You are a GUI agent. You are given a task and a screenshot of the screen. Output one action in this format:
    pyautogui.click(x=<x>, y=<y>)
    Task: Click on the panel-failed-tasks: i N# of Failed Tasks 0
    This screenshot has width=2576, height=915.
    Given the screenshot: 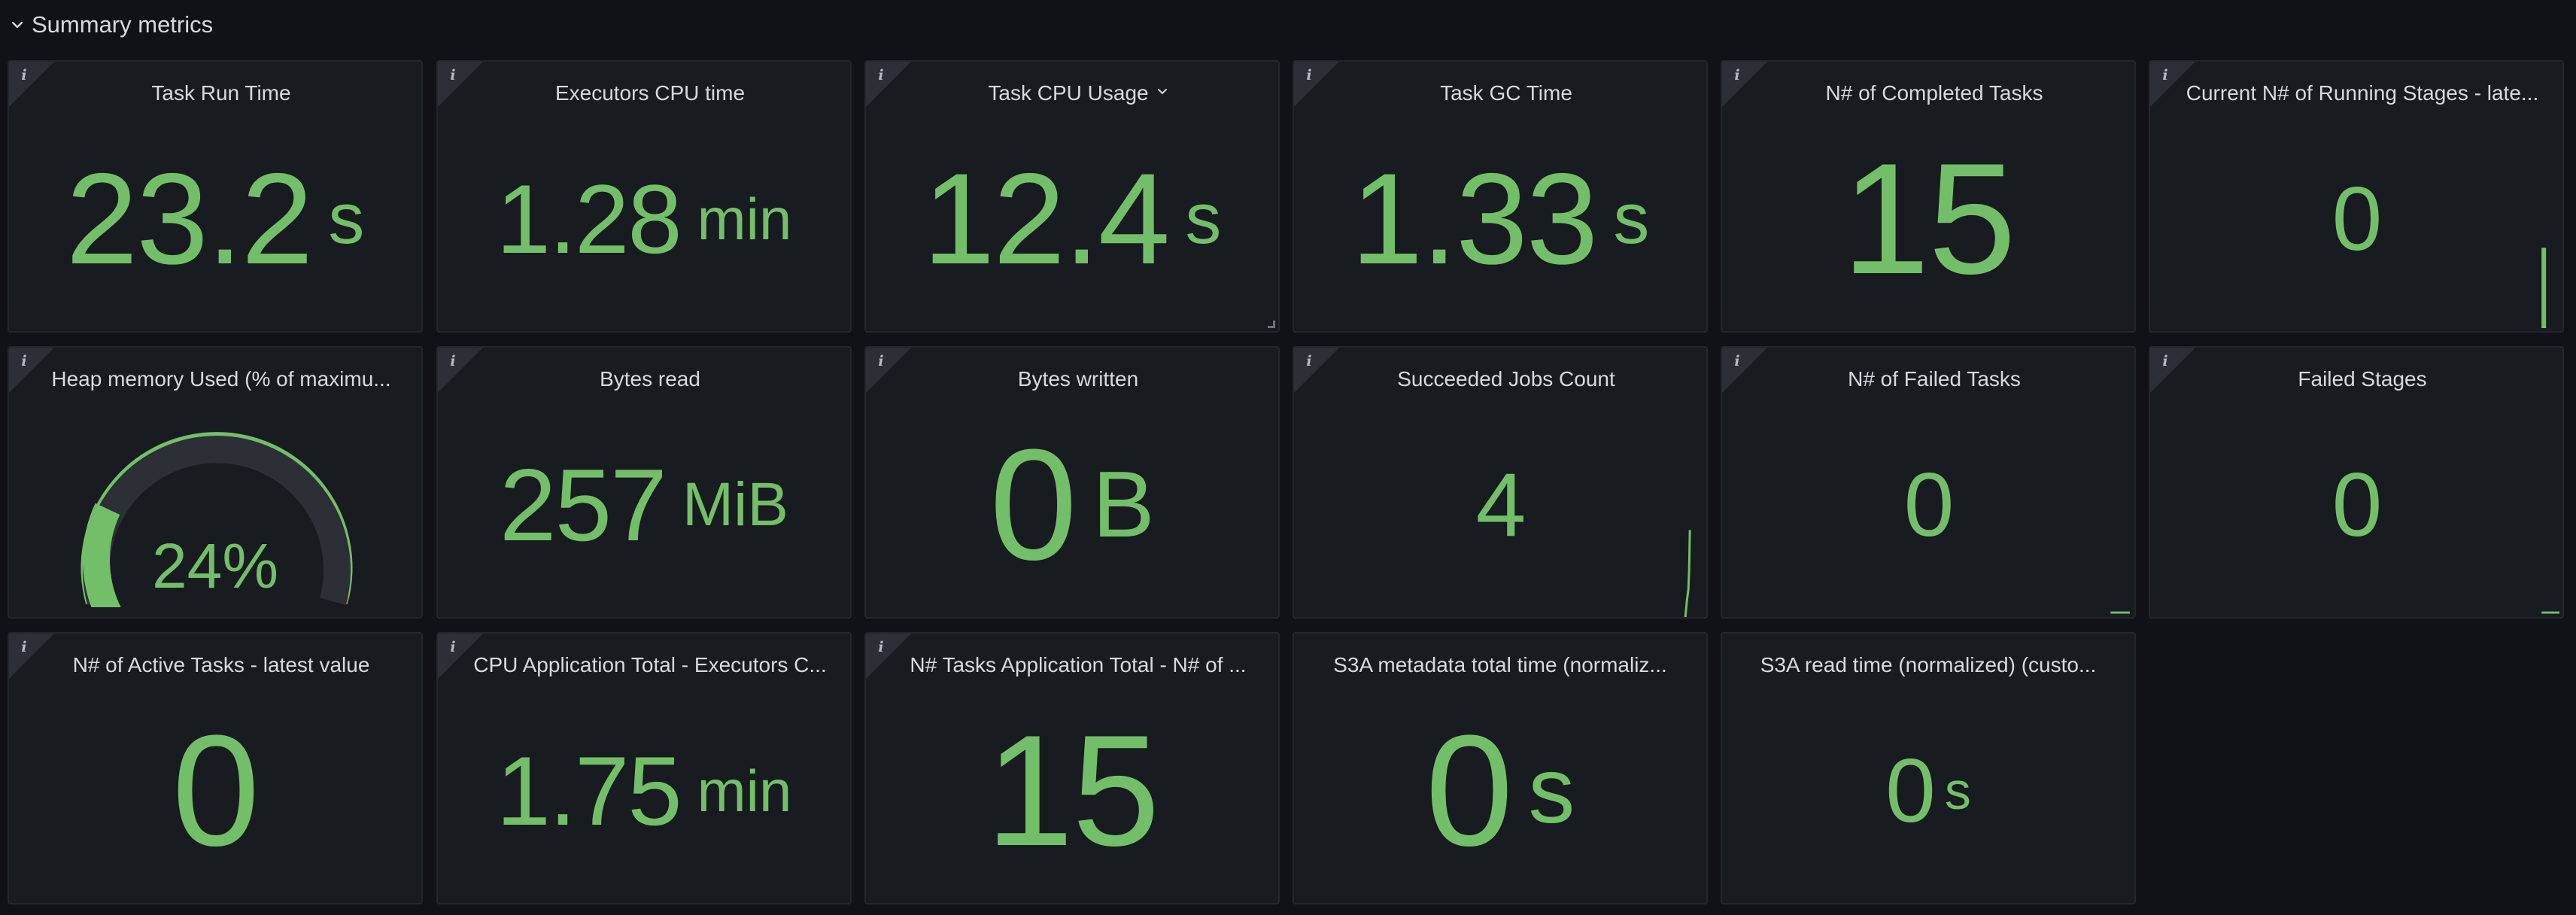 What is the action you would take?
    pyautogui.click(x=1928, y=483)
    